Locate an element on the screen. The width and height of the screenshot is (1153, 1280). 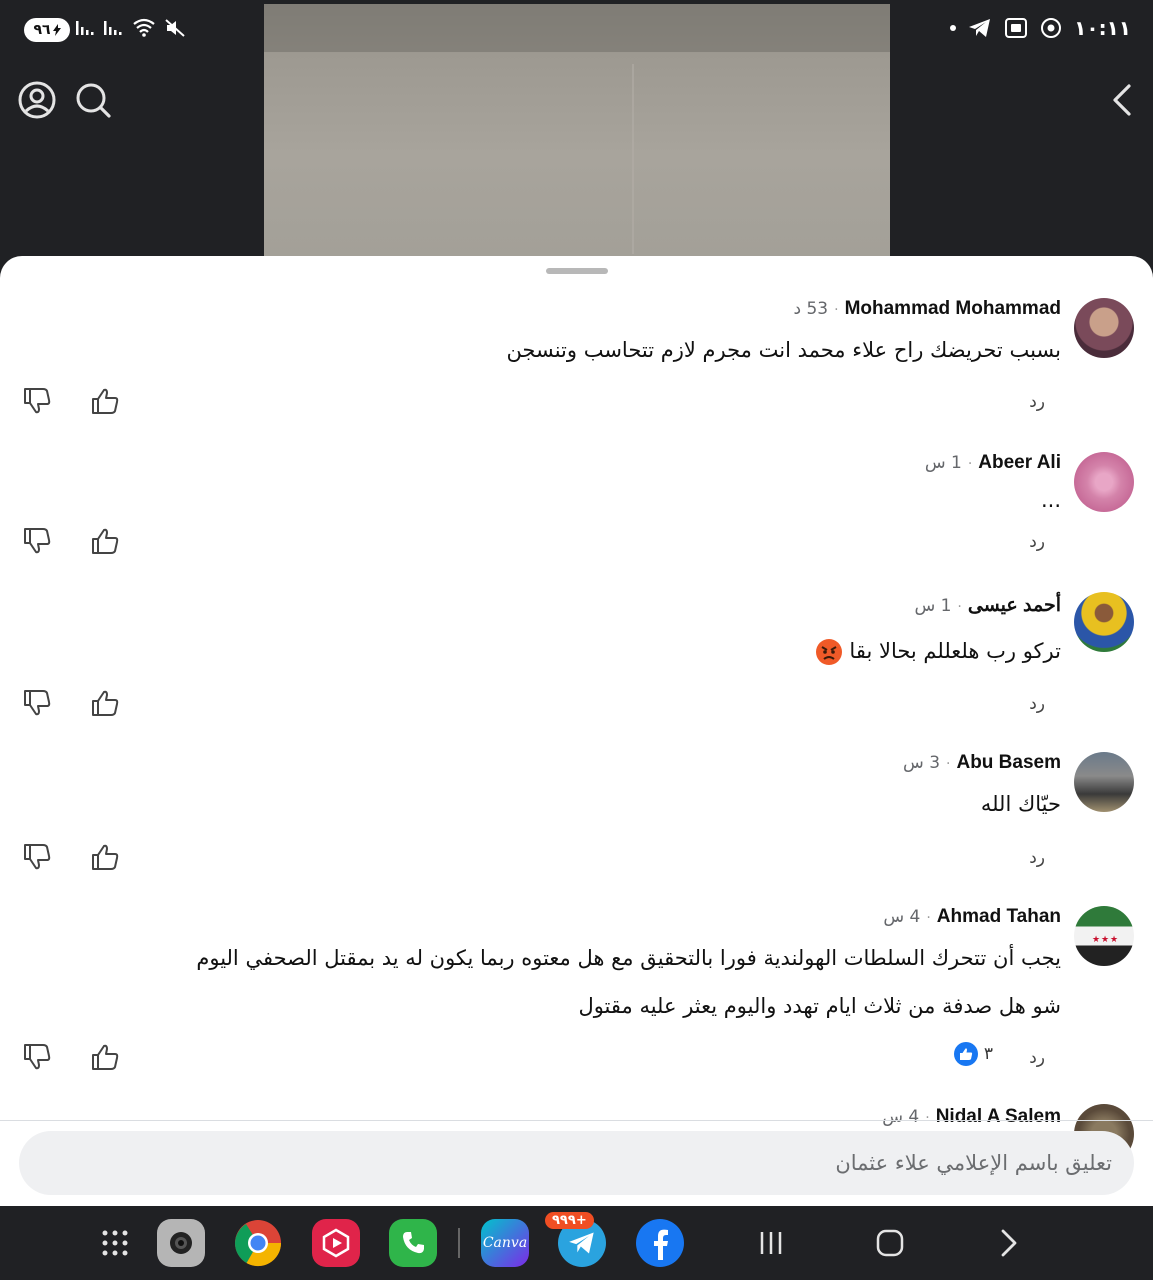
canva-label: Canva is located at coordinates (505, 1243).